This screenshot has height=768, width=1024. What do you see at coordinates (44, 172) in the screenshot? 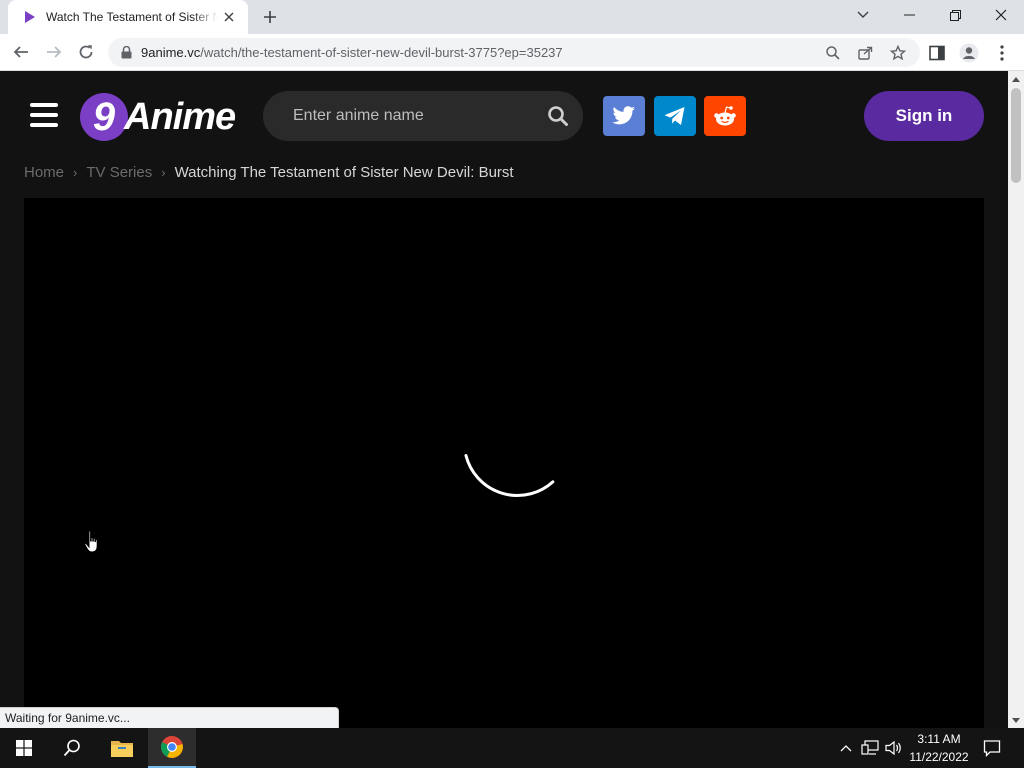
I see `breadcrumb-home: Home` at bounding box center [44, 172].